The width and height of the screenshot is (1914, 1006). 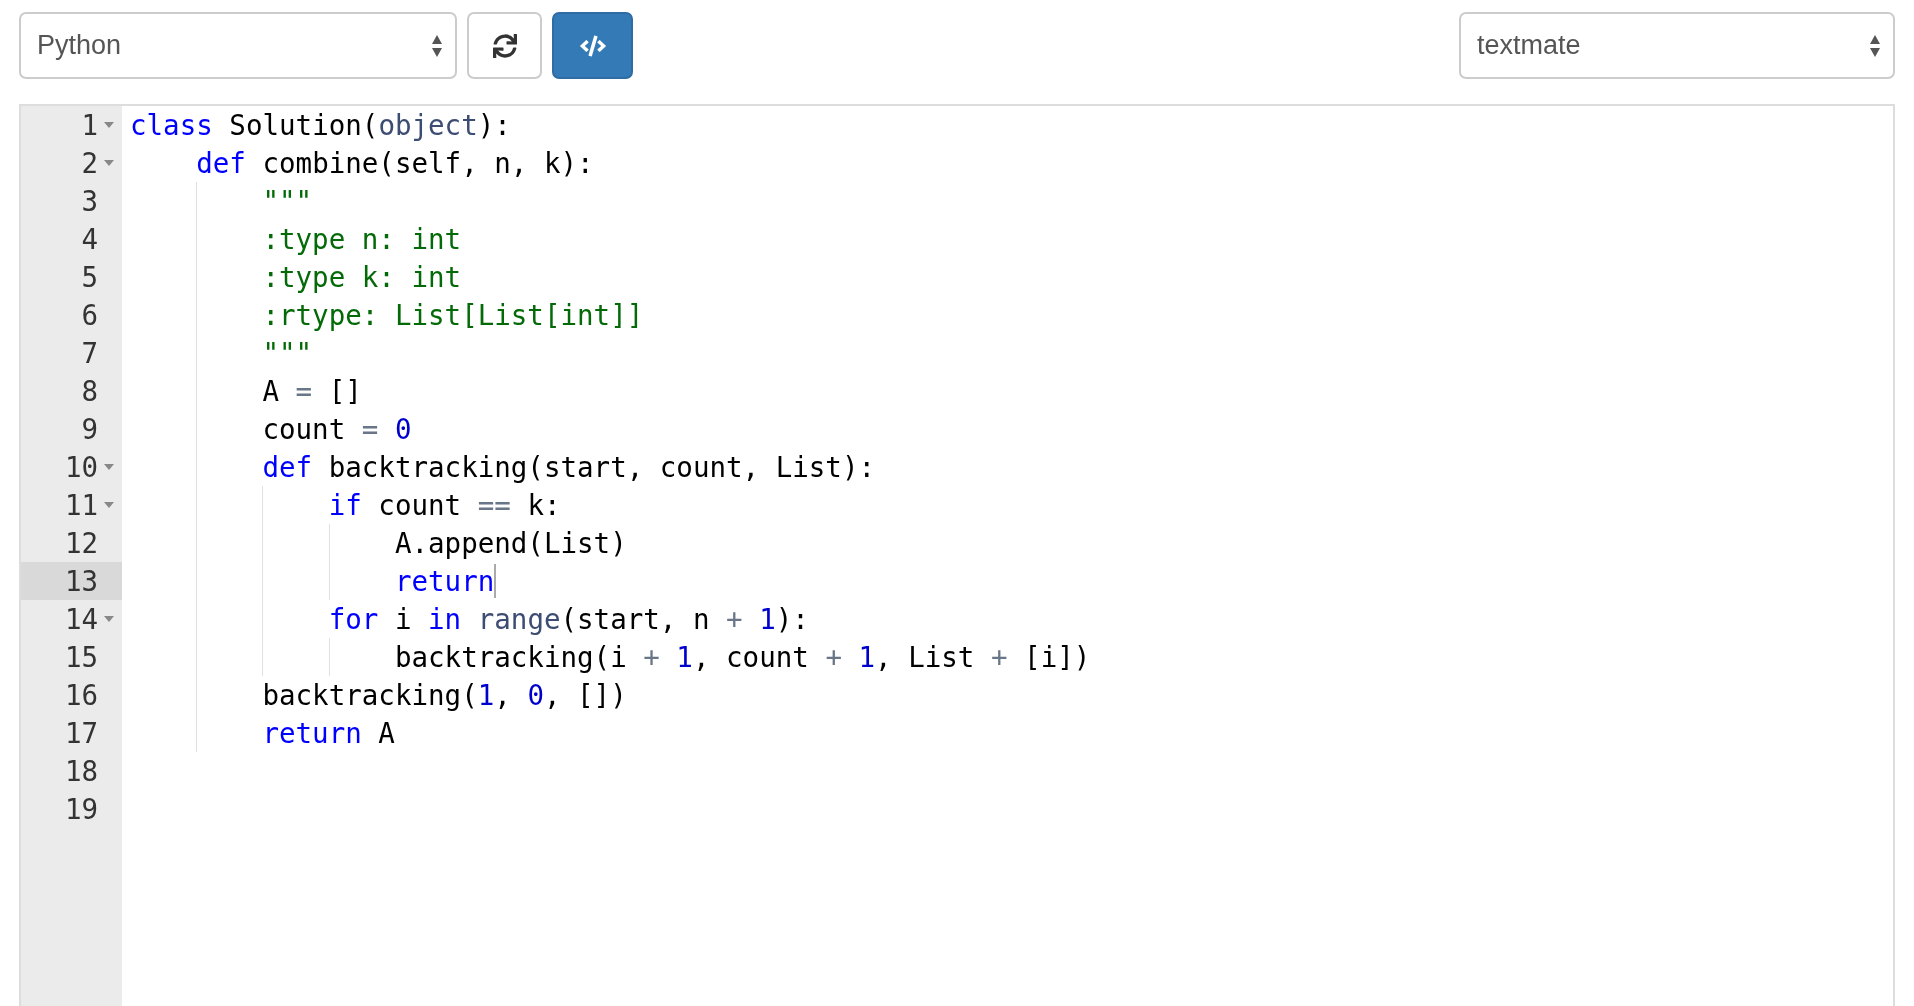 What do you see at coordinates (452, 315) in the screenshot?
I see `code-line: :rtype: List[List[int]]` at bounding box center [452, 315].